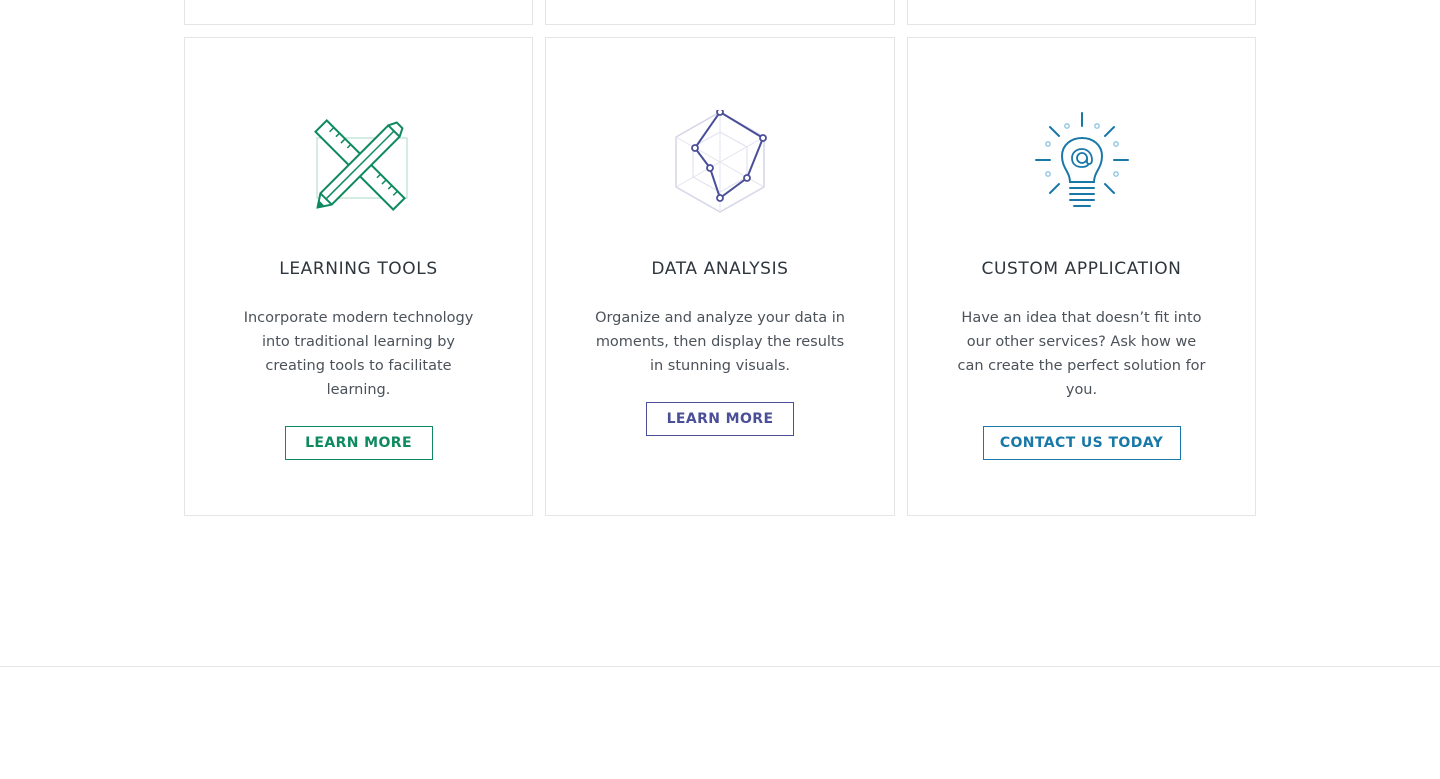 This screenshot has height=779, width=1440. Describe the element at coordinates (358, 269) in the screenshot. I see `card-title: LEARNING TOOLS` at that location.